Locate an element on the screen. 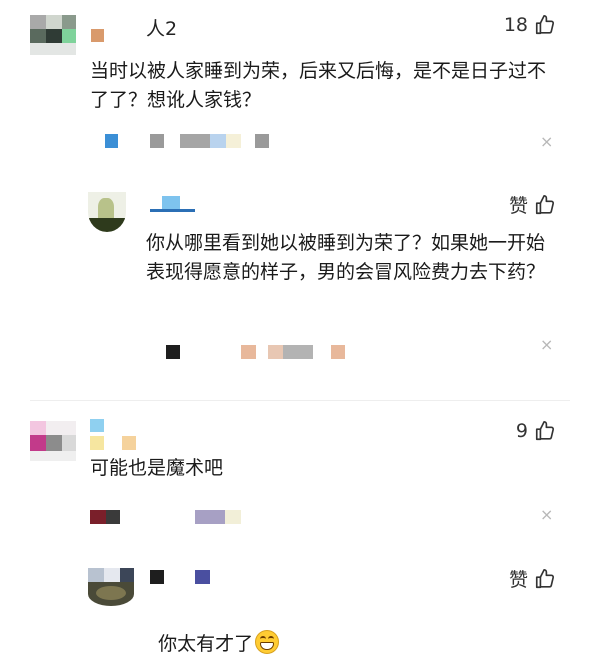 This screenshot has height=659, width=600. user-badge is located at coordinates (97, 35).